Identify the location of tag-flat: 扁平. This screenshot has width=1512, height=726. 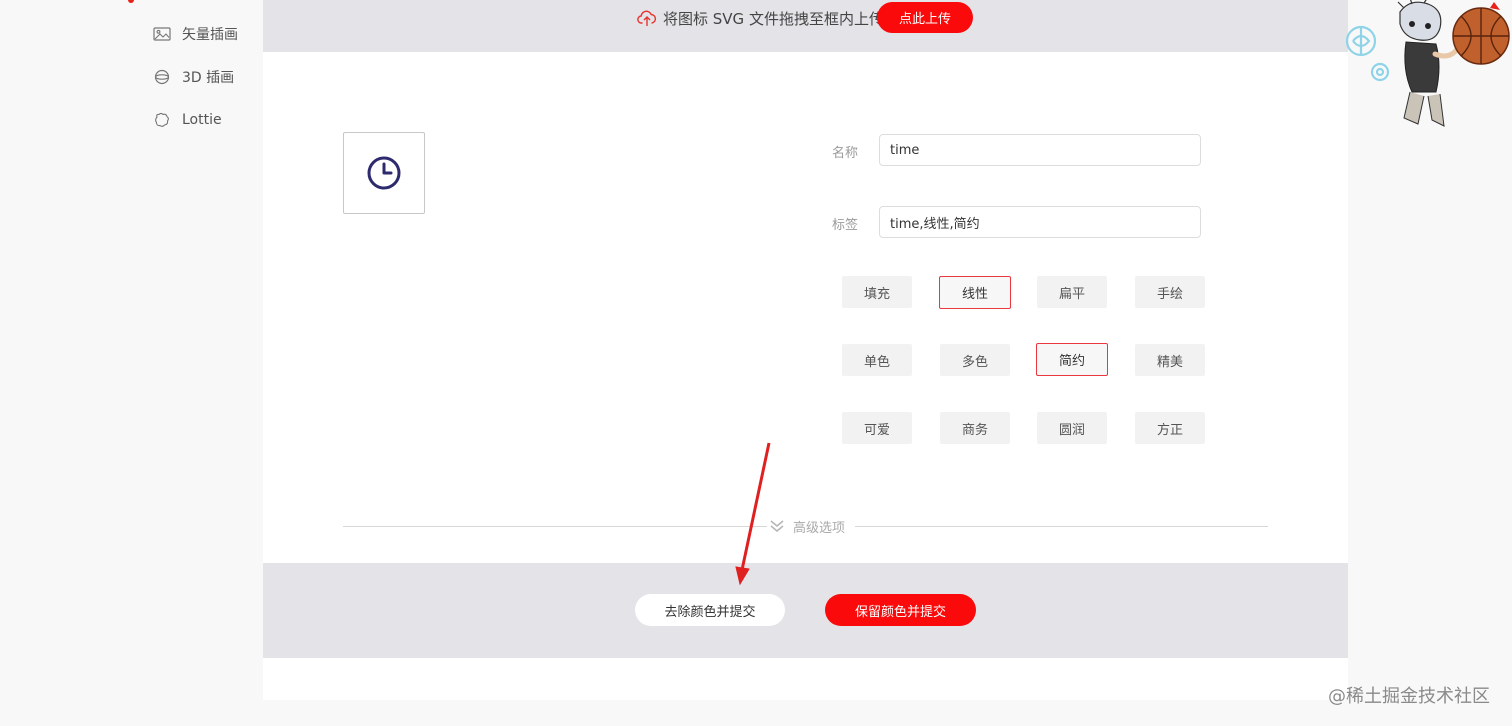
(1072, 292).